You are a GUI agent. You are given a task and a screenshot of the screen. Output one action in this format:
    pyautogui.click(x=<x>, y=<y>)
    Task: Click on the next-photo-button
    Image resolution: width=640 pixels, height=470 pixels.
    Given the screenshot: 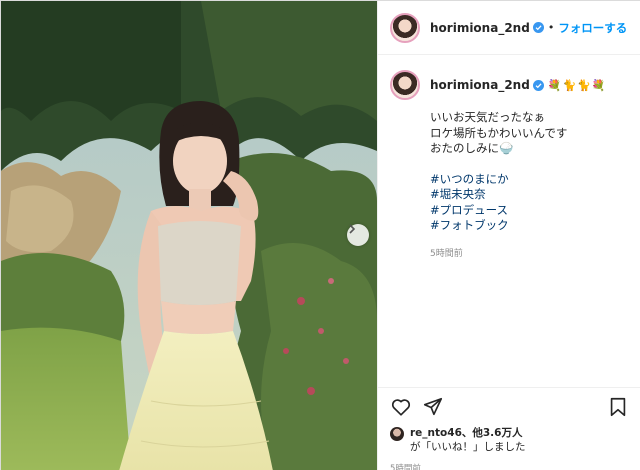 What is the action you would take?
    pyautogui.click(x=358, y=235)
    